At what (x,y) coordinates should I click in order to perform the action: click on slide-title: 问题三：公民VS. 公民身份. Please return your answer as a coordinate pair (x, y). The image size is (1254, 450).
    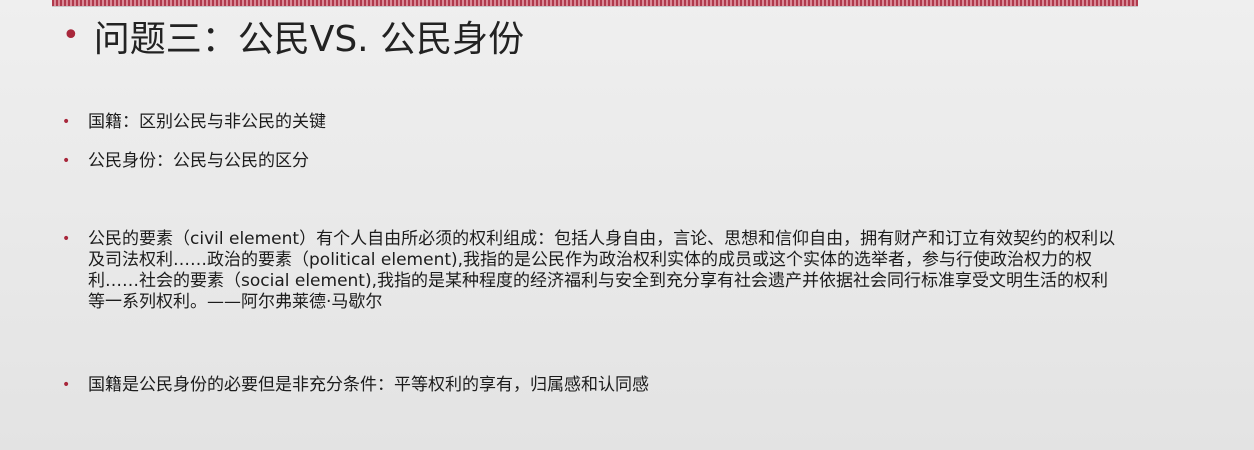
    Looking at the image, I should click on (309, 39).